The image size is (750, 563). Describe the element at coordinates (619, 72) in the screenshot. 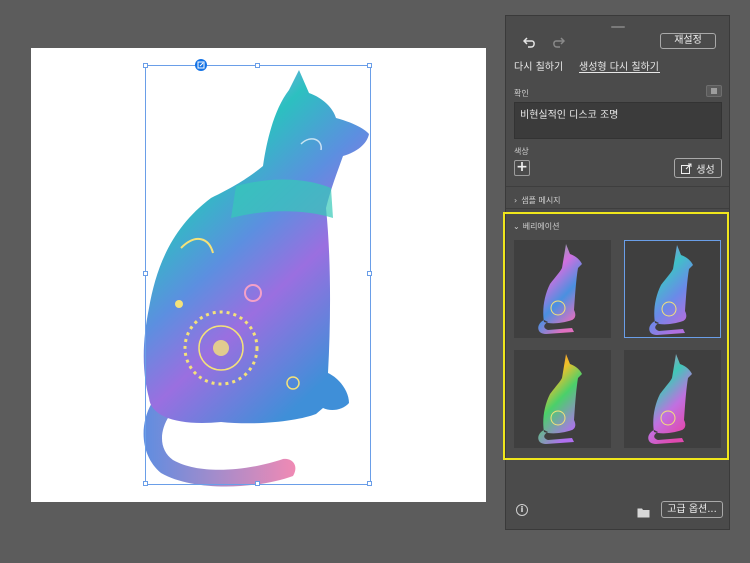

I see `active-tab-indicator` at that location.